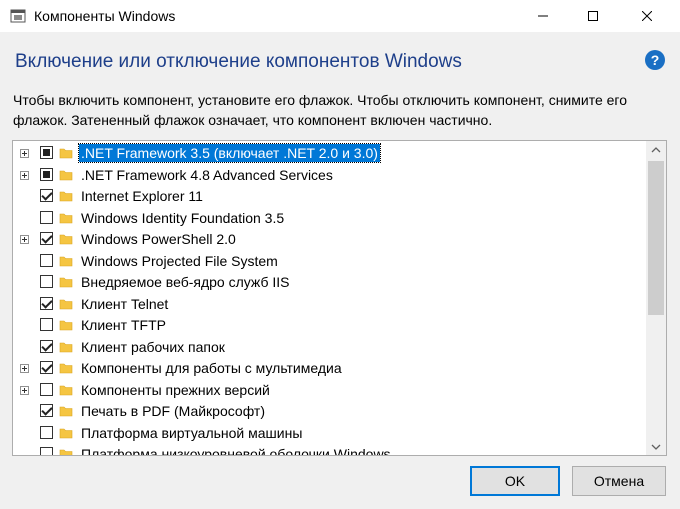  What do you see at coordinates (515, 481) in the screenshot?
I see `ok-button: OK` at bounding box center [515, 481].